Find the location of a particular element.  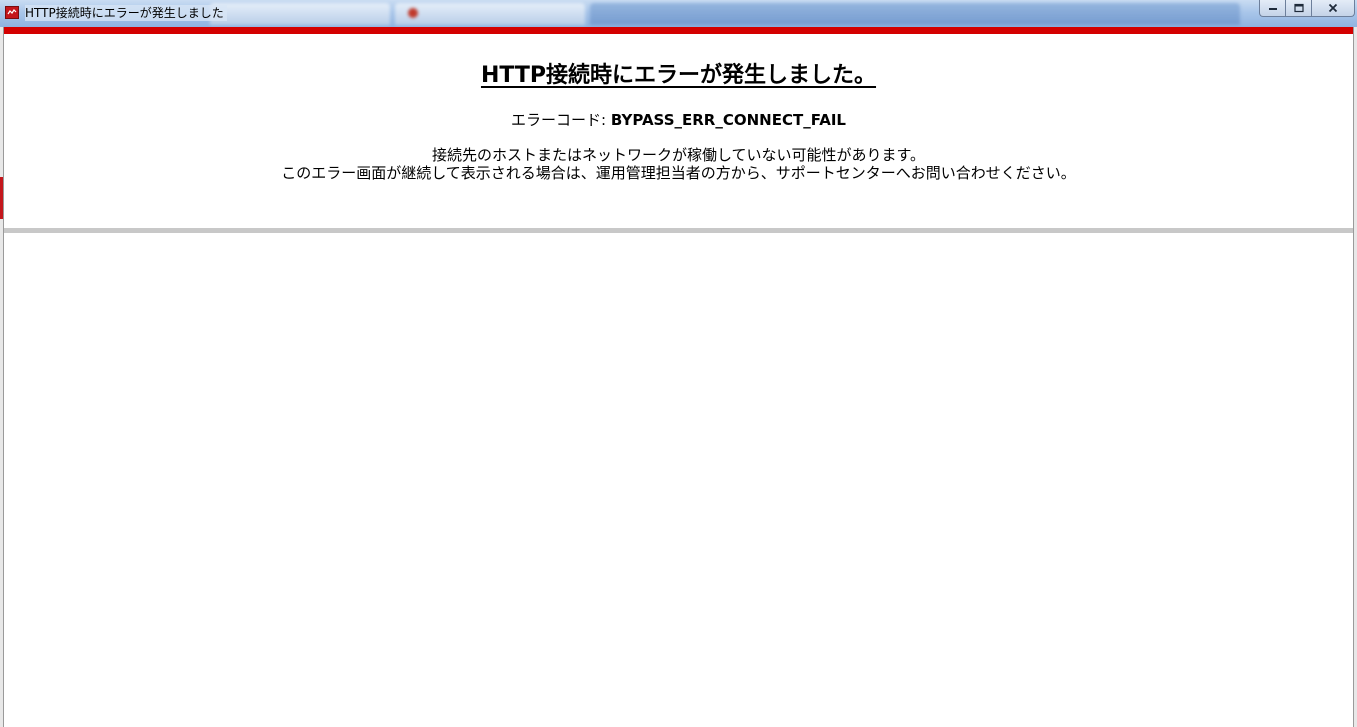

blurred-background-window is located at coordinates (915, 14).